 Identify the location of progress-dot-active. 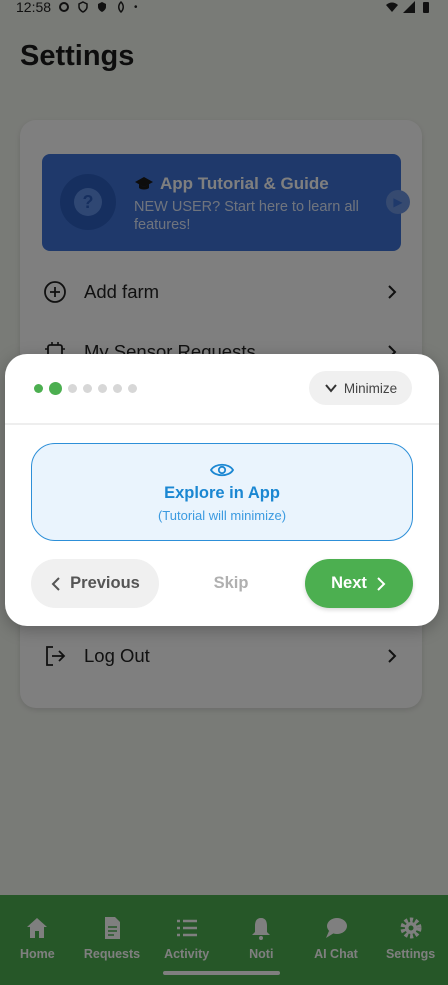
(55, 388).